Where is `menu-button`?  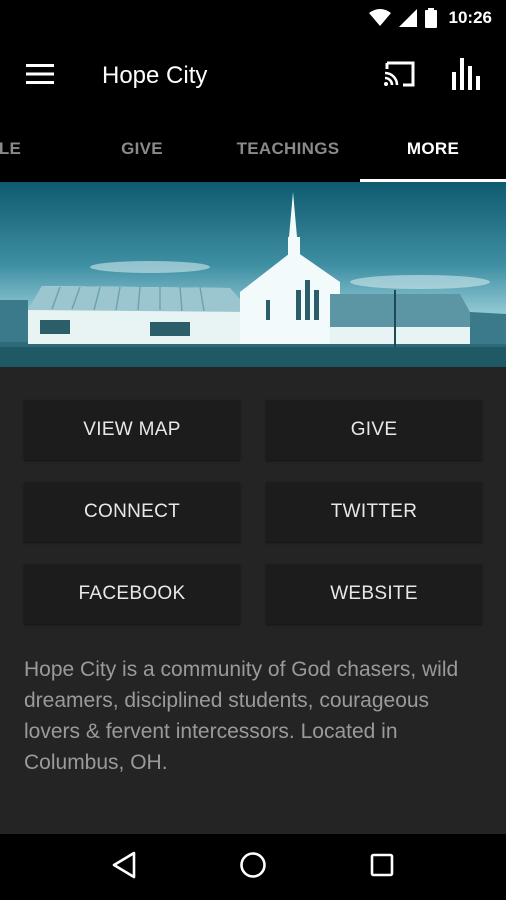 menu-button is located at coordinates (40, 76).